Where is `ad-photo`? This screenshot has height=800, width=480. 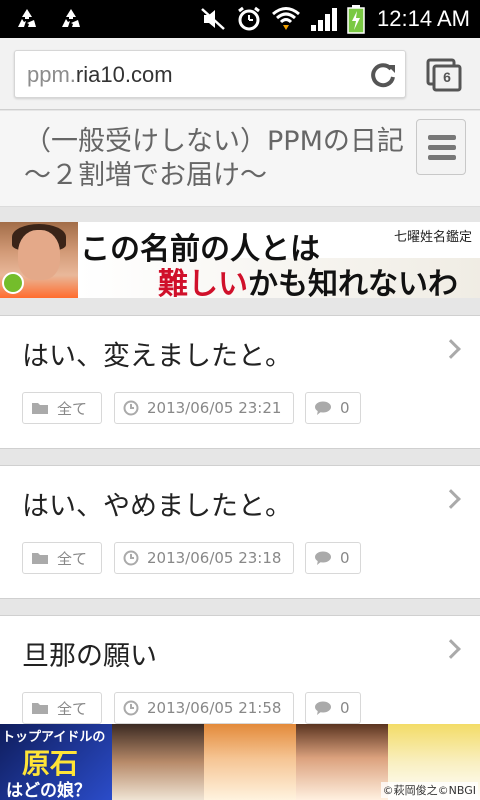
ad-photo is located at coordinates (39, 260).